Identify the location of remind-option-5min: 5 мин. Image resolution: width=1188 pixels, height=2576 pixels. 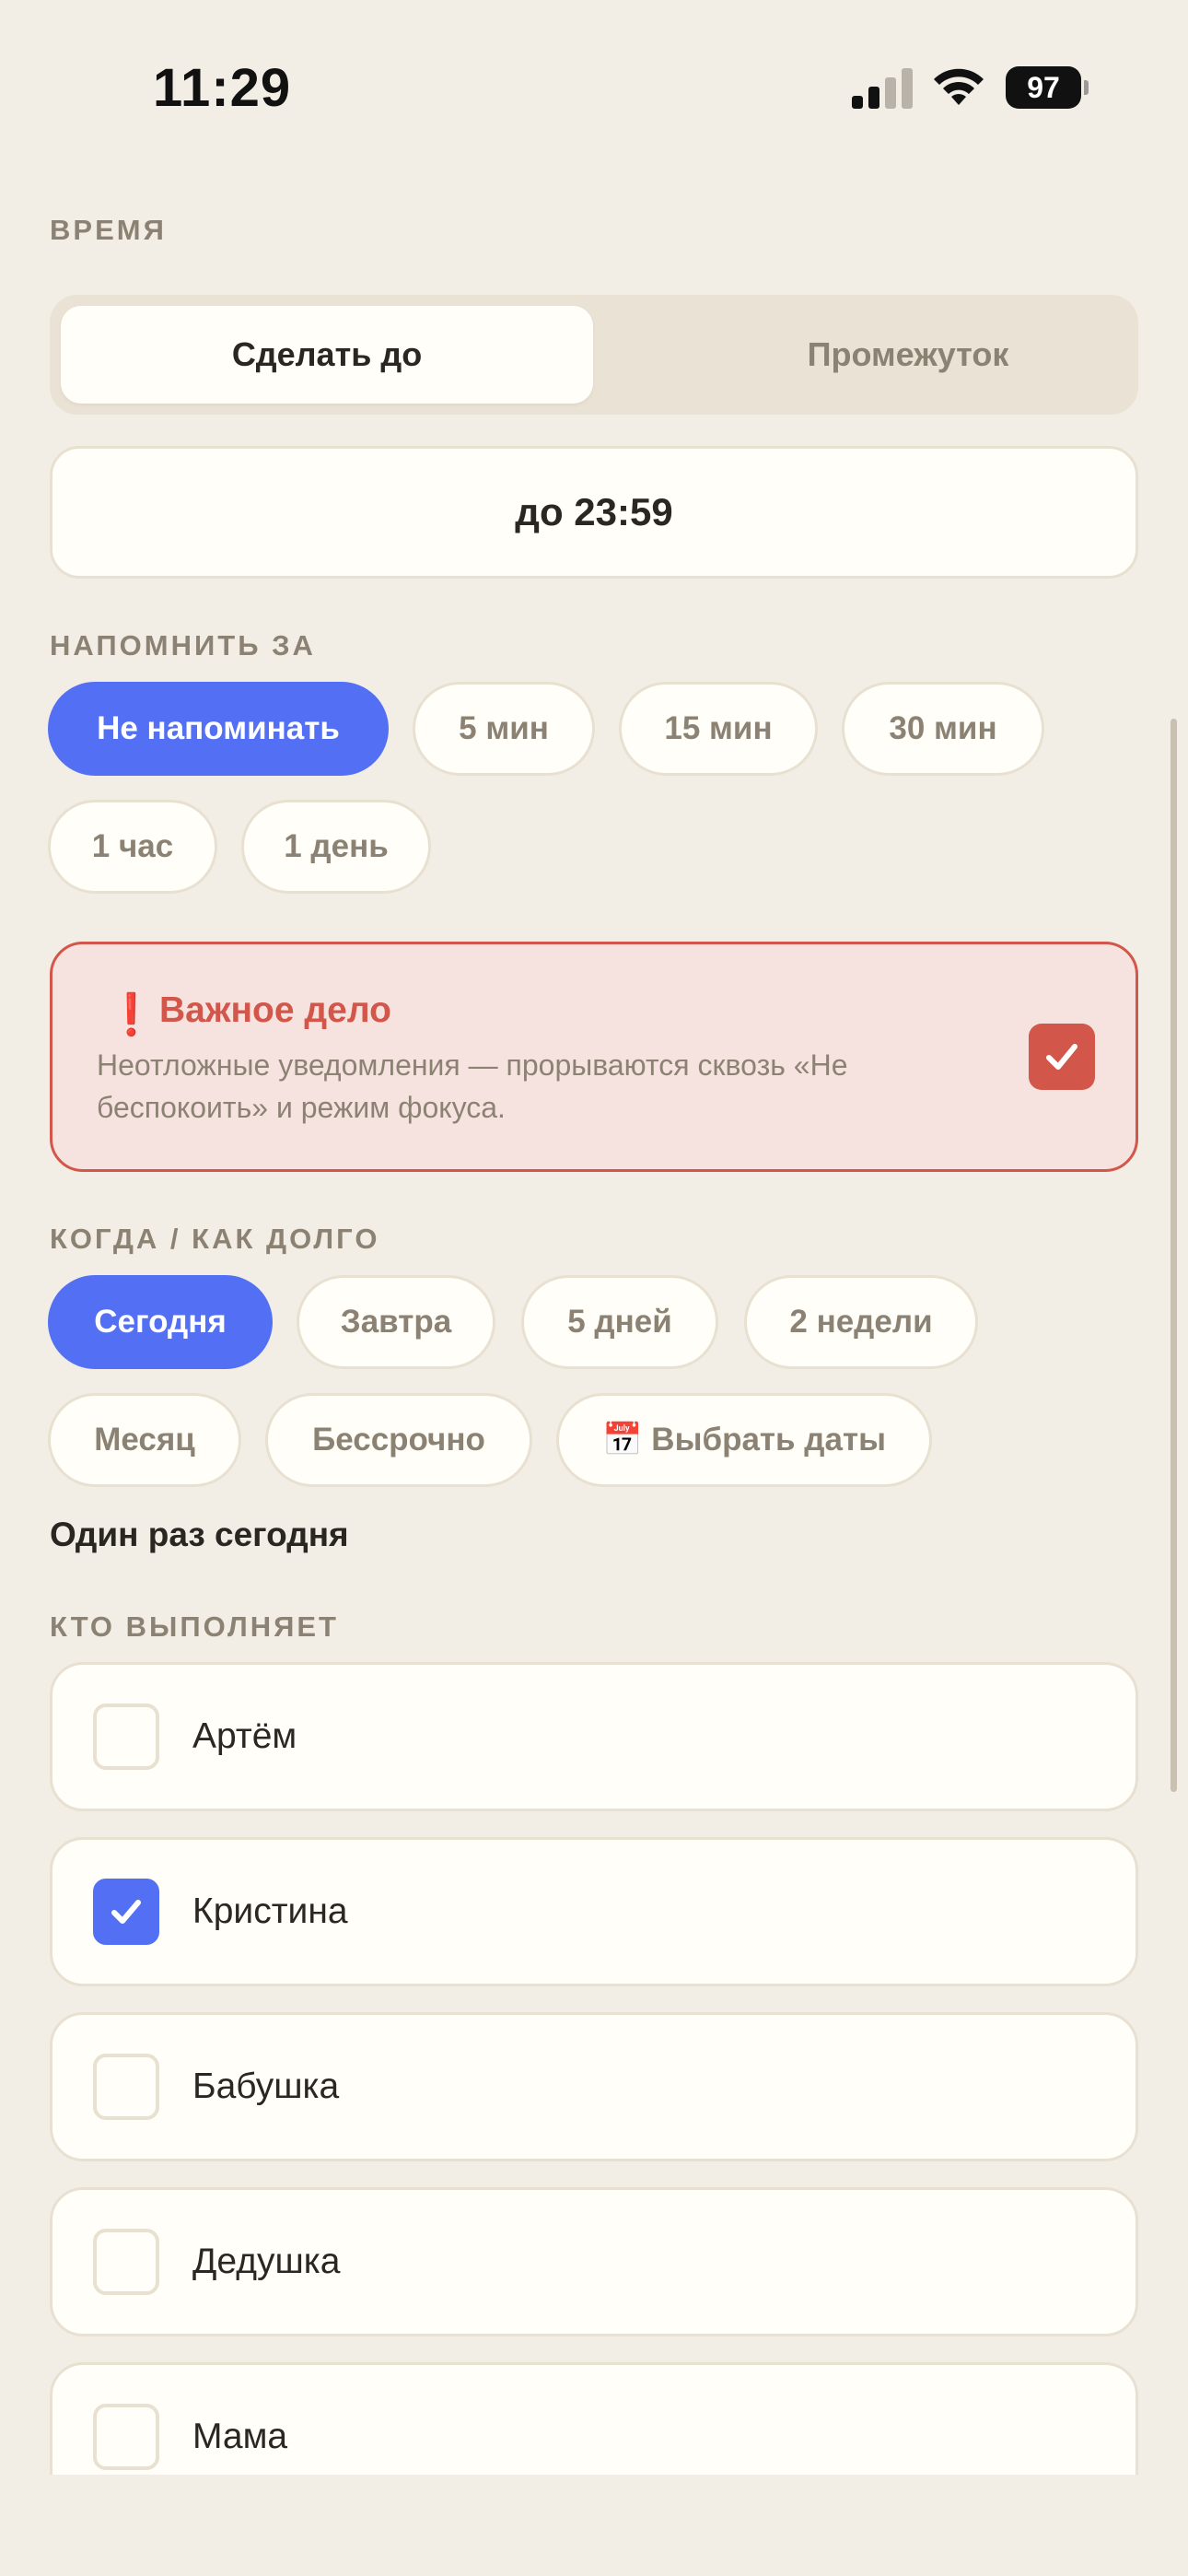
(504, 729).